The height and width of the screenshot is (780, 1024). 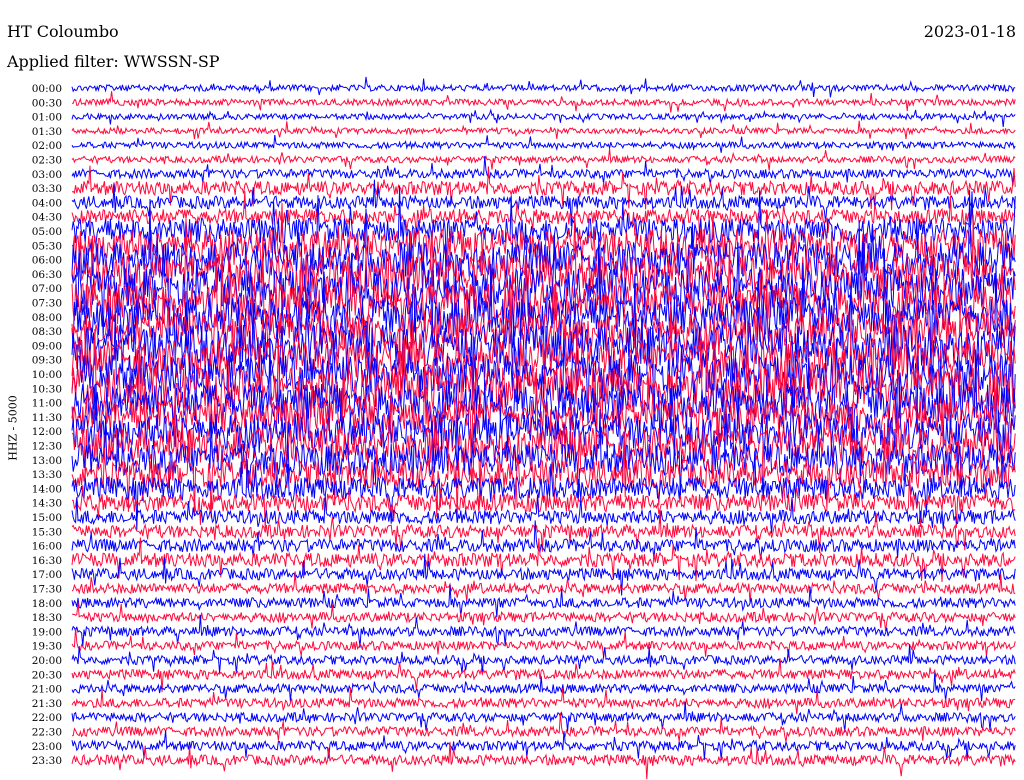 I want to click on time-label: 07:30, so click(x=47, y=304).